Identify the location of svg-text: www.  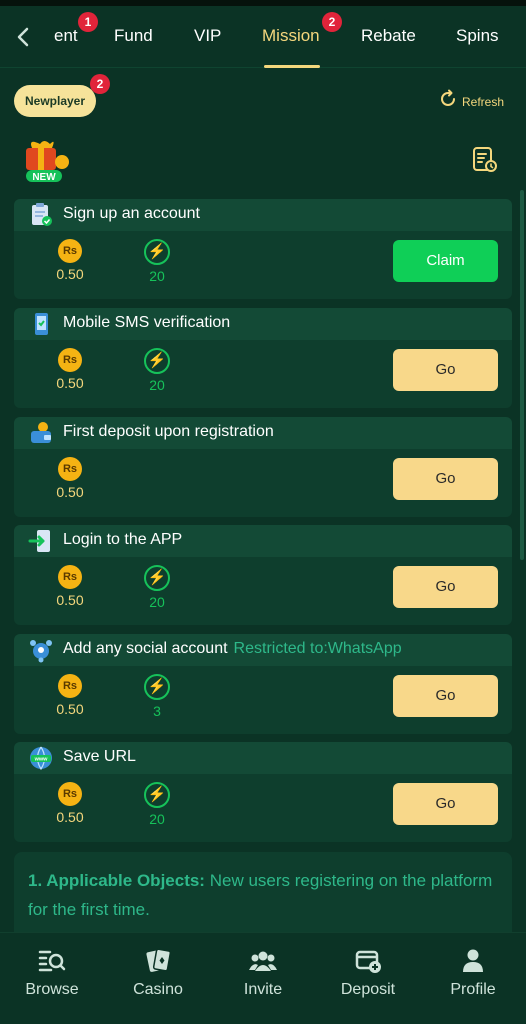
(41, 760).